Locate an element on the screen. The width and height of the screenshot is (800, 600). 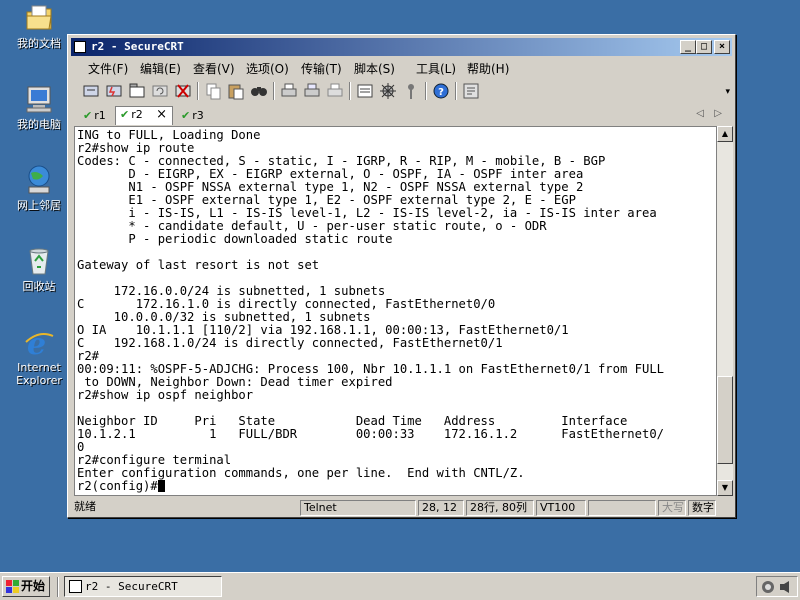
menu-script: 脚本(S) is located at coordinates (374, 68).